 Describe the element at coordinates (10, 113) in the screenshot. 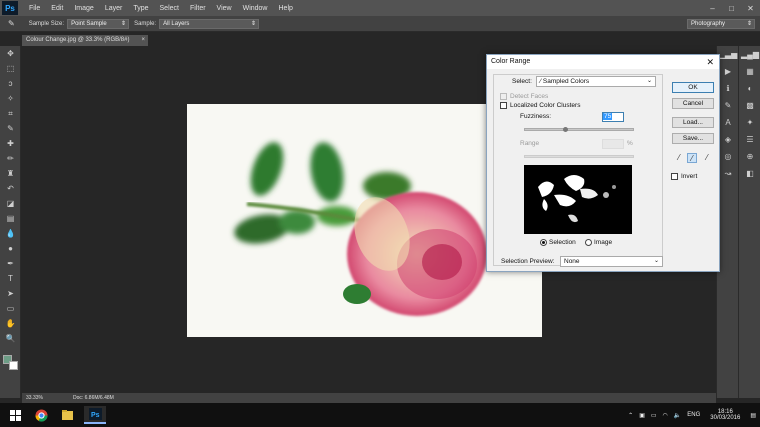

I see `crop-tool-icon: ⌗` at that location.